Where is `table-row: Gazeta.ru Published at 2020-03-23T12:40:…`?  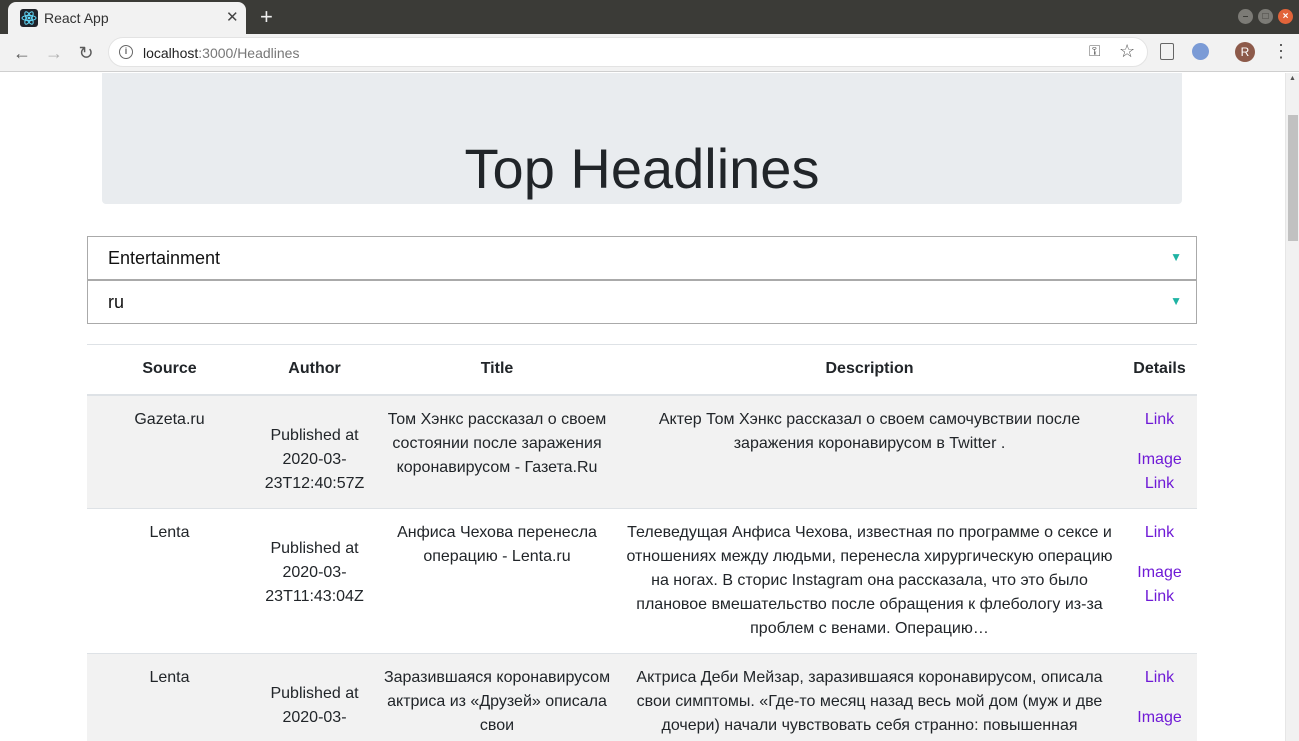
table-row: Gazeta.ru Published at 2020-03-23T12:40:… is located at coordinates (642, 451).